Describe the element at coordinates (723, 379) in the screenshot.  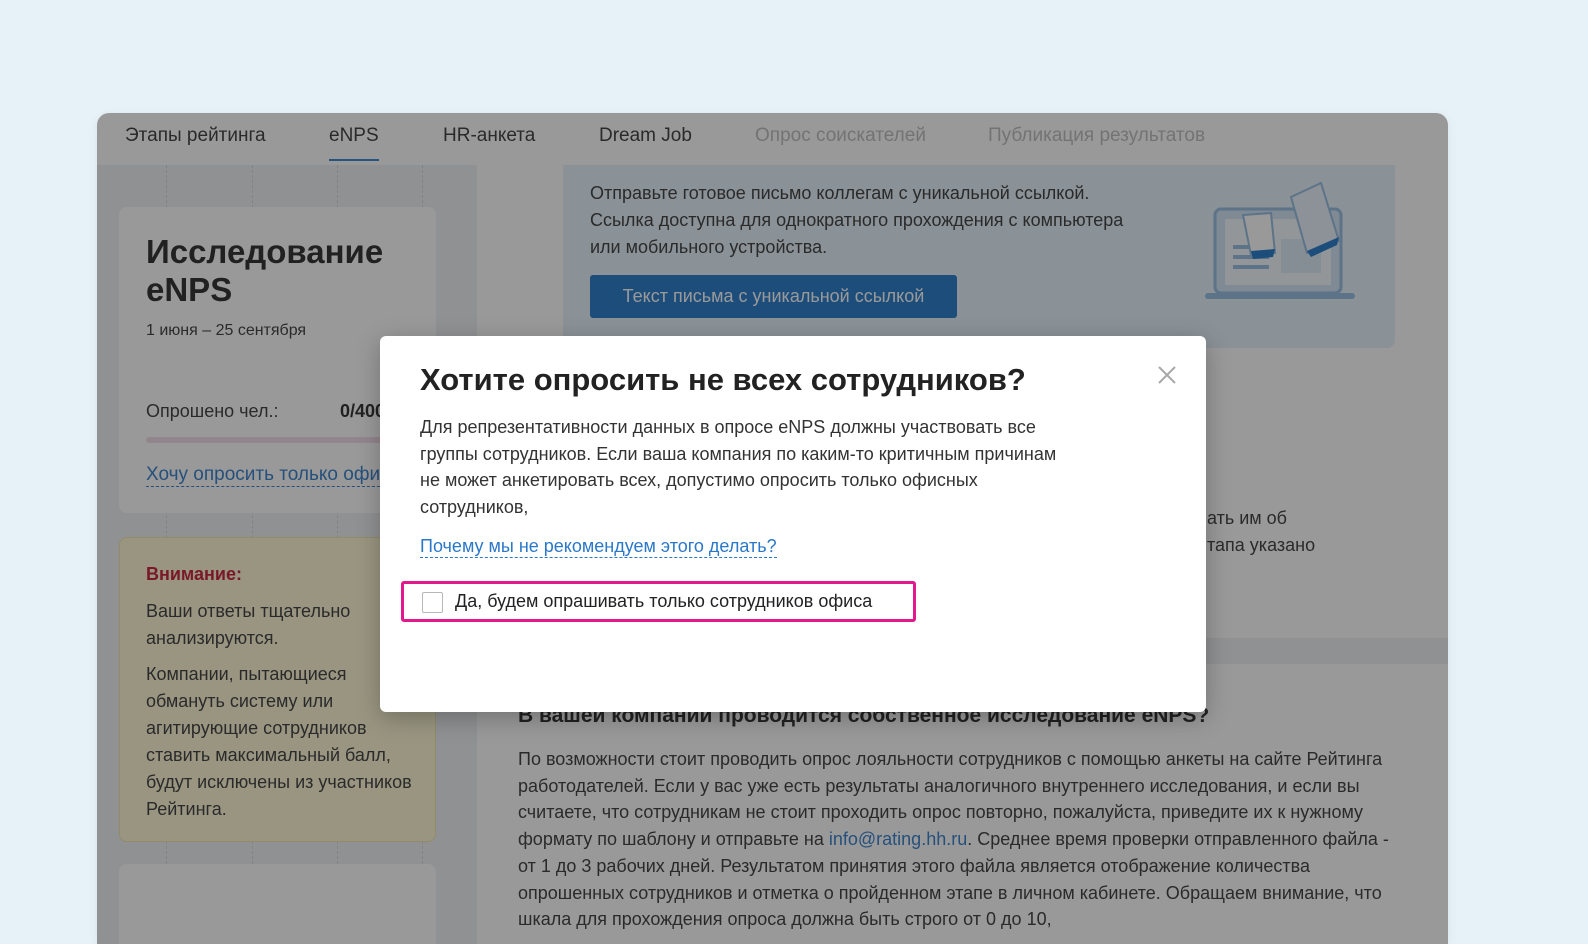
I see `dialog-title: Хотите опросить не всех сотрудников?` at that location.